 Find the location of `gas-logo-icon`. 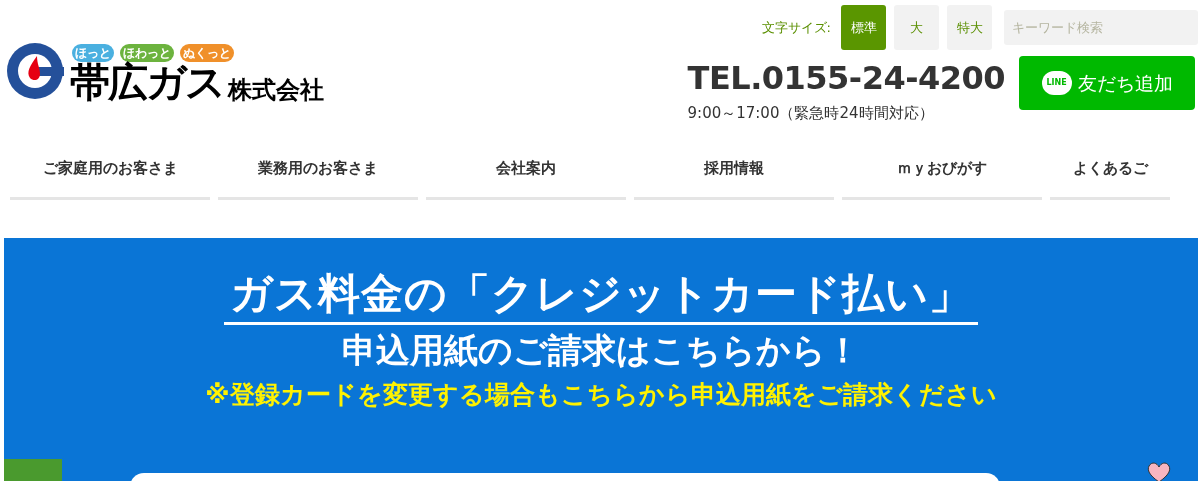

gas-logo-icon is located at coordinates (35, 71).